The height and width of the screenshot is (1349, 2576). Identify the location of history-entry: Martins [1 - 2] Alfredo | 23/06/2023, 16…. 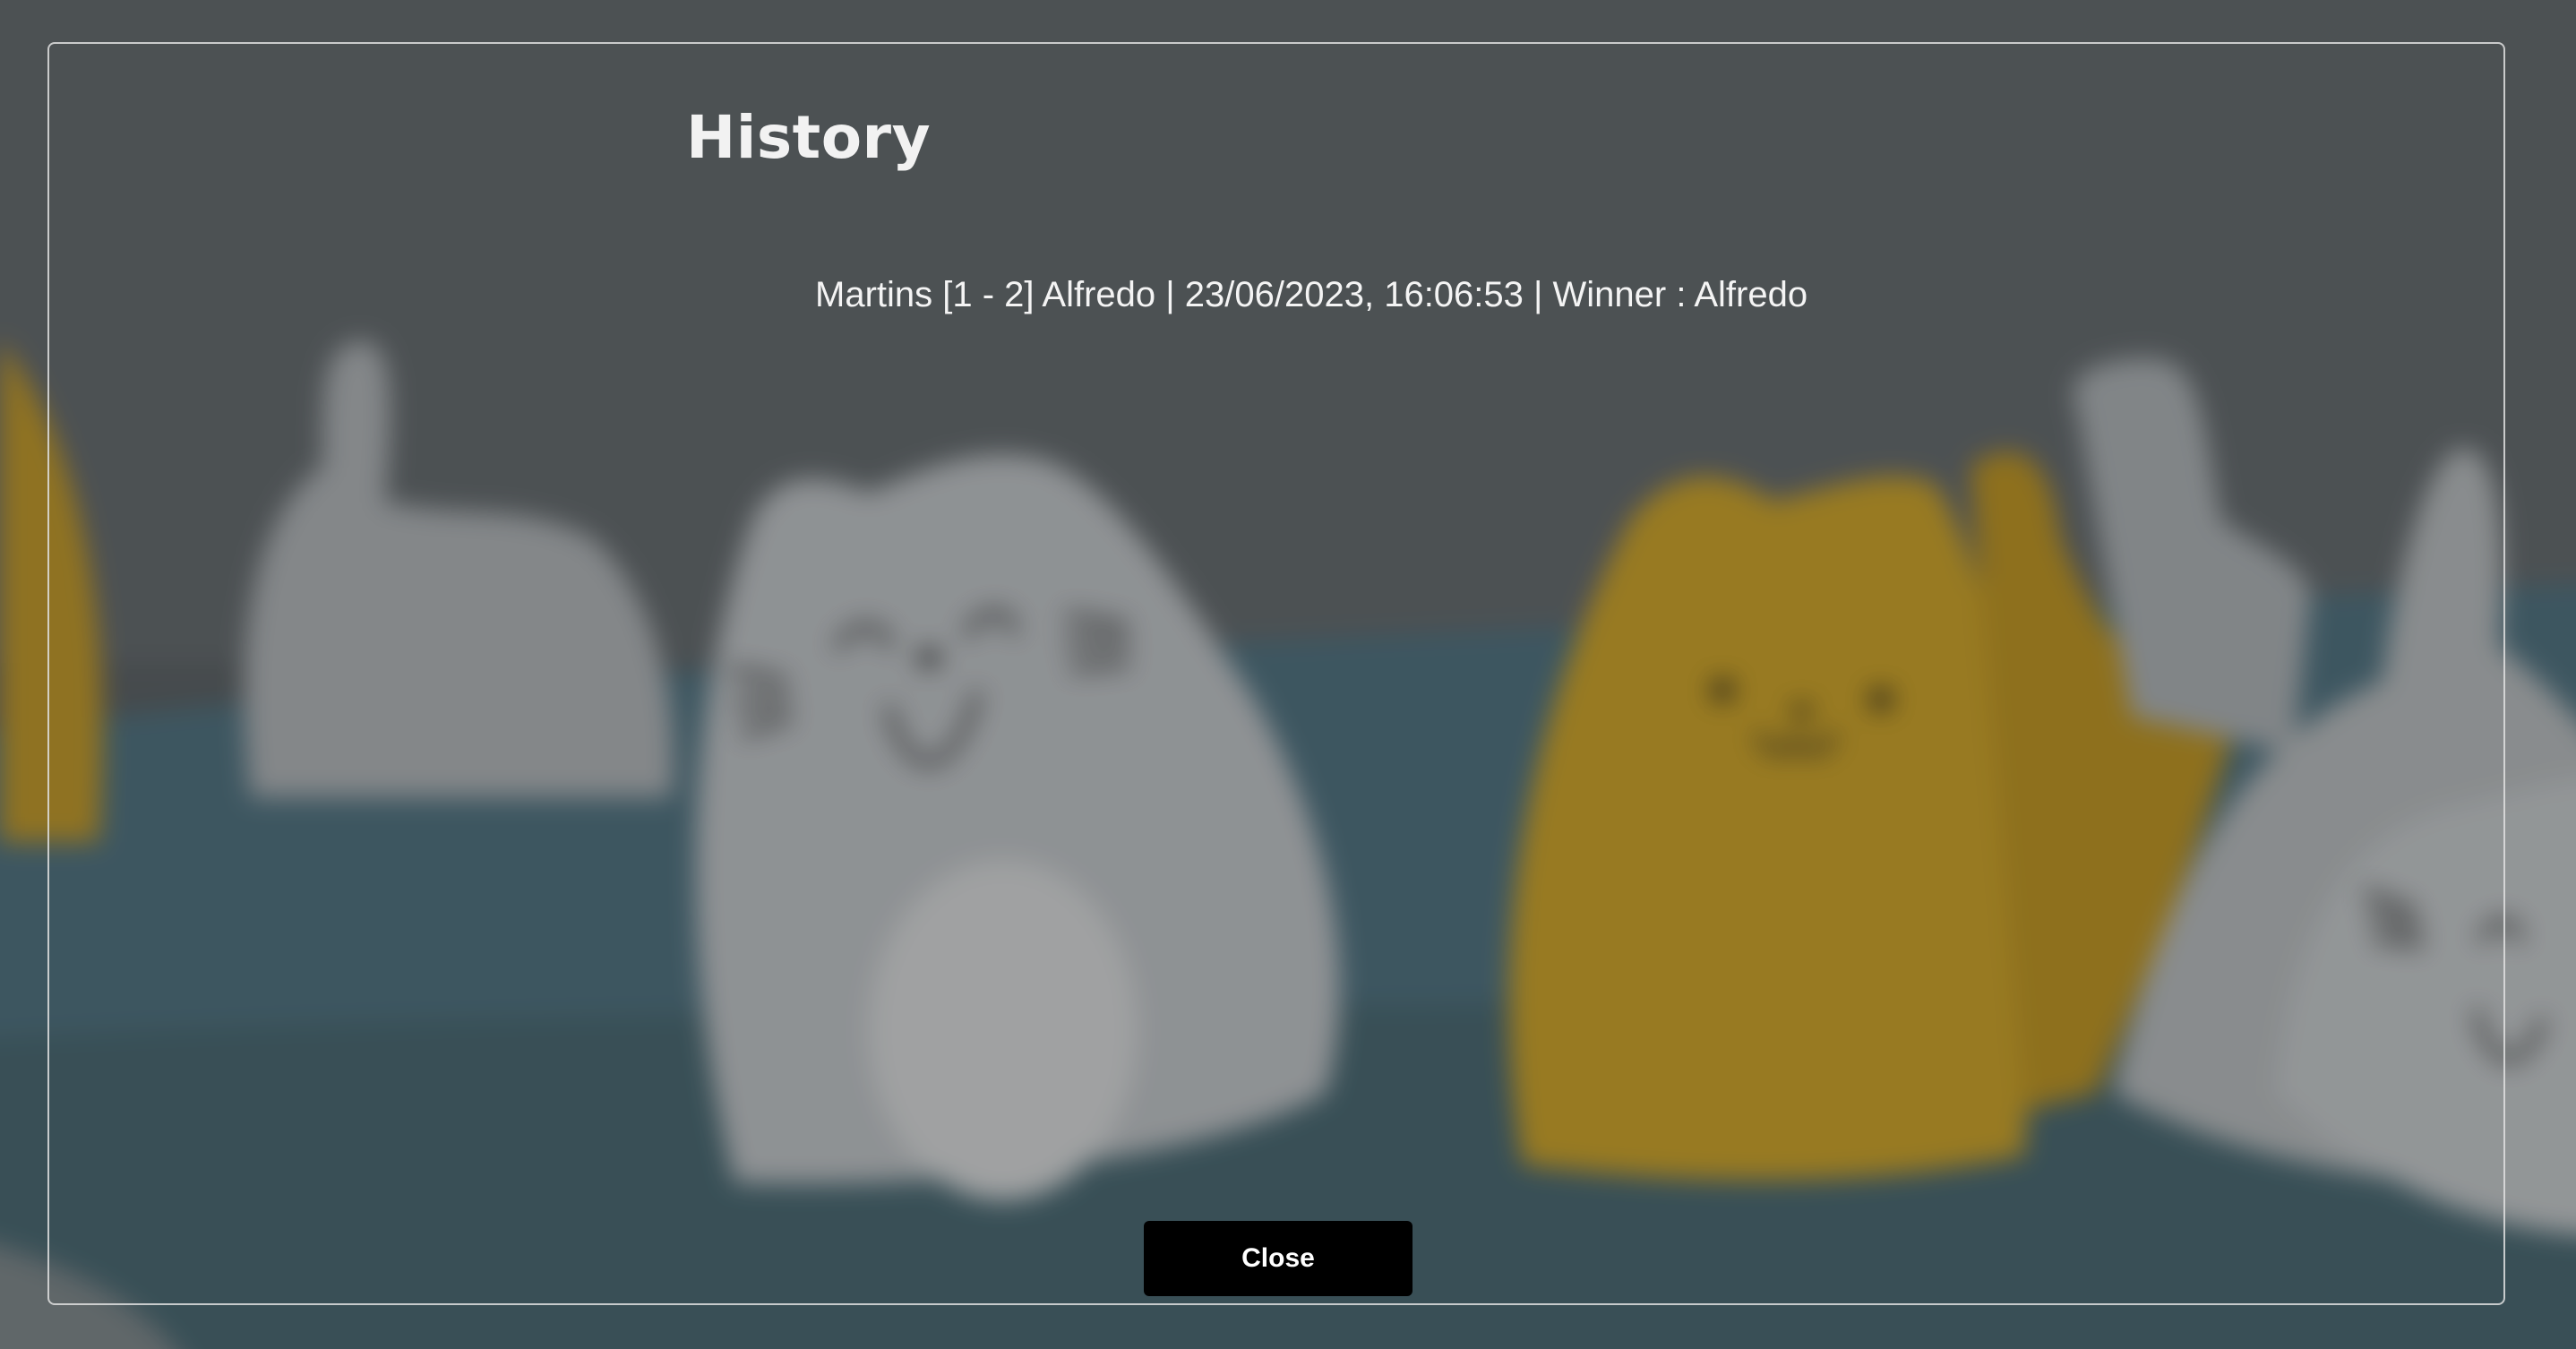
(1311, 294).